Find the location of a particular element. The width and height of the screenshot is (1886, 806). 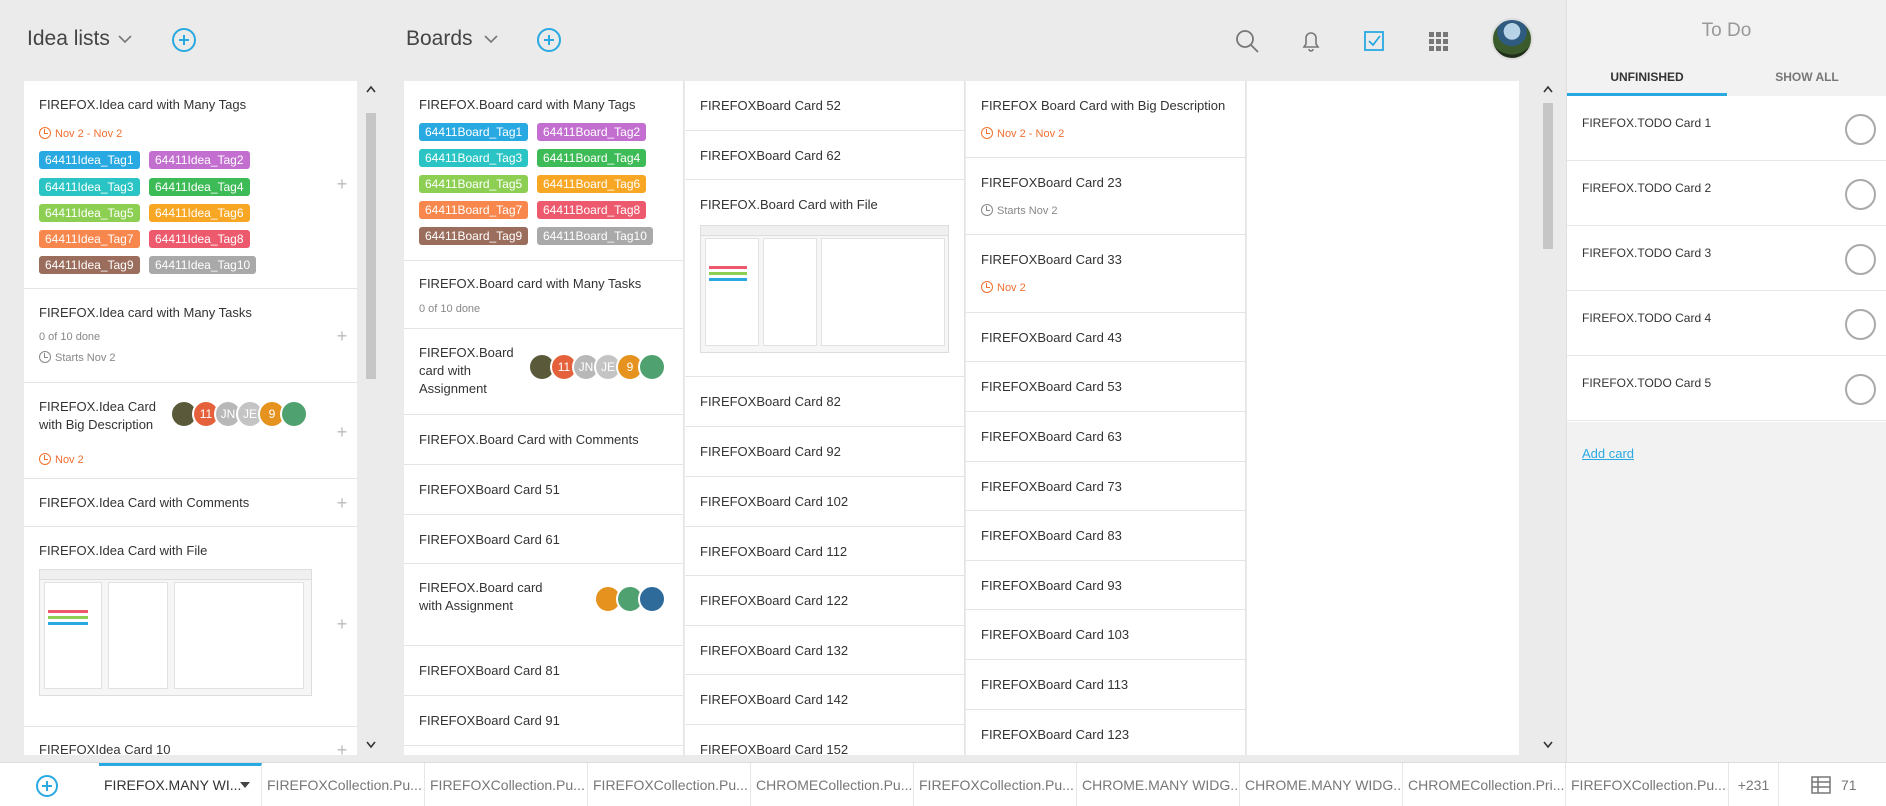

board-card: FIREFOXBoard Card 33 Nov 2 is located at coordinates (1105, 274).